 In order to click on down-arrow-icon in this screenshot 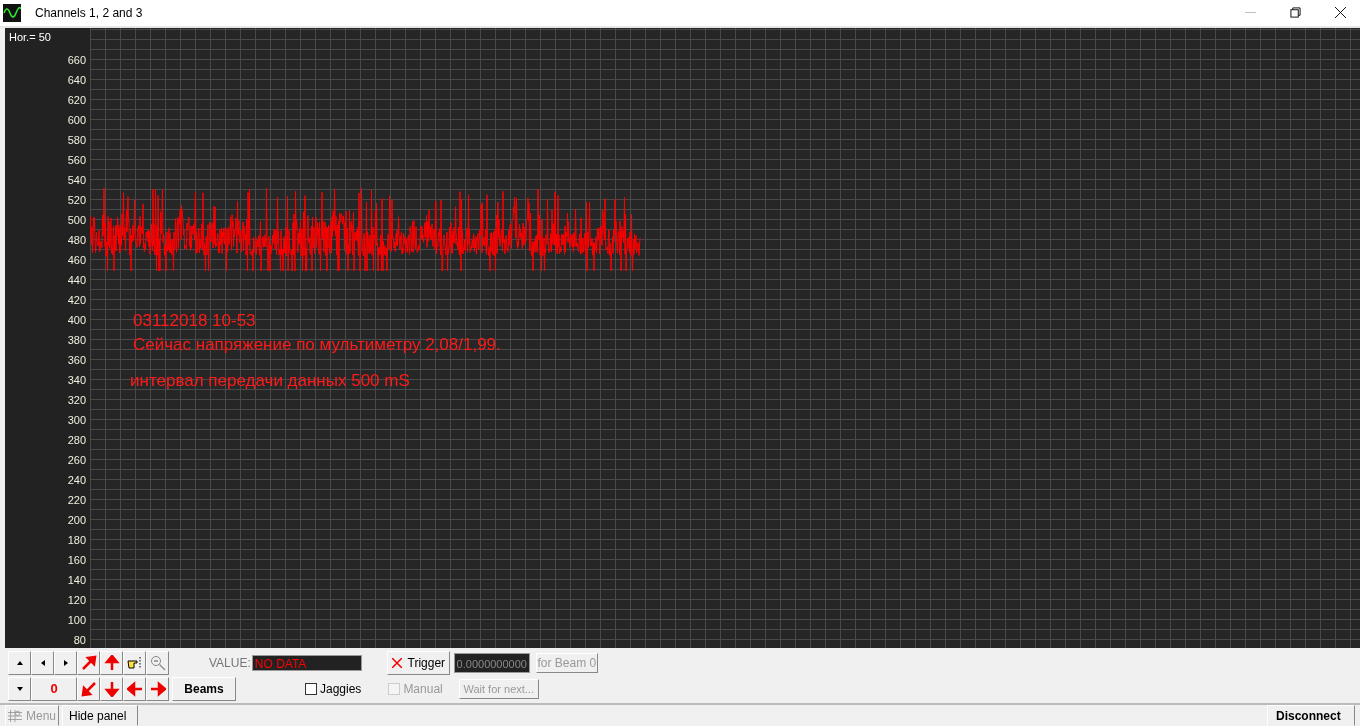, I will do `click(111, 688)`.